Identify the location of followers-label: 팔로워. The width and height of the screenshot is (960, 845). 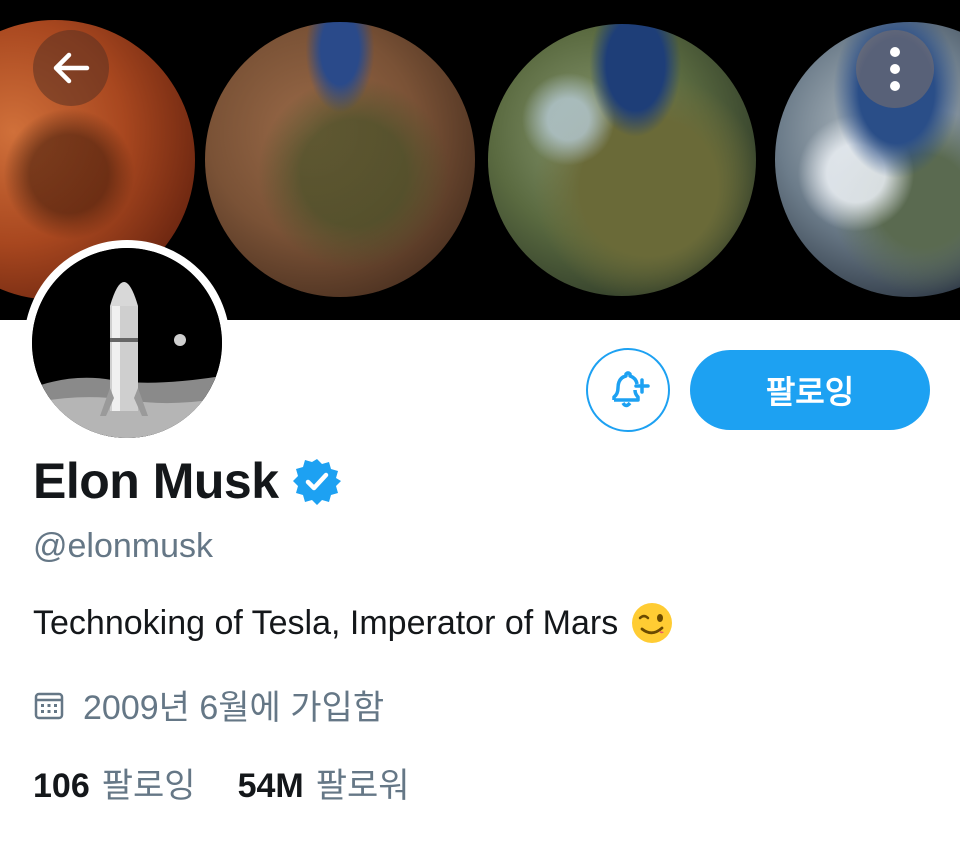
(362, 786).